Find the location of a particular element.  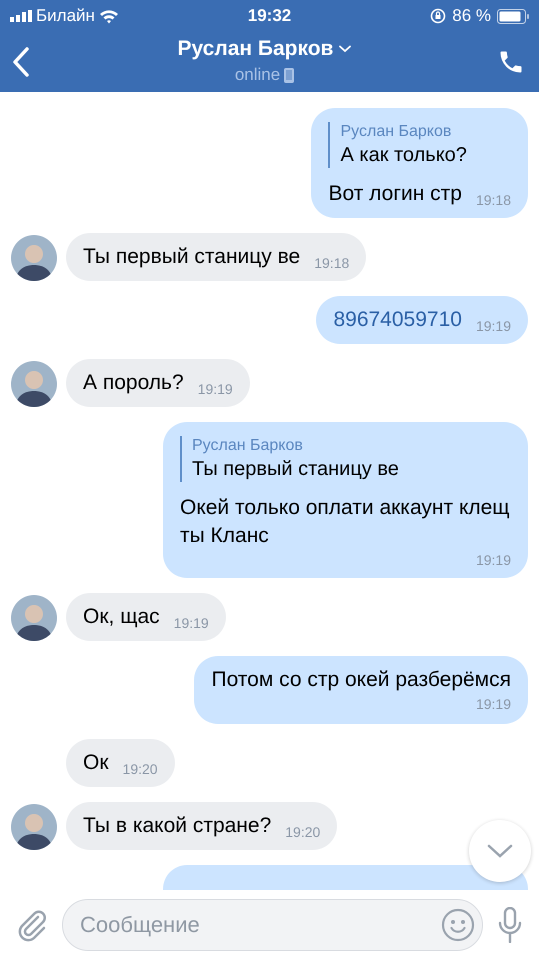

message-text: 89674059710 is located at coordinates (397, 320).